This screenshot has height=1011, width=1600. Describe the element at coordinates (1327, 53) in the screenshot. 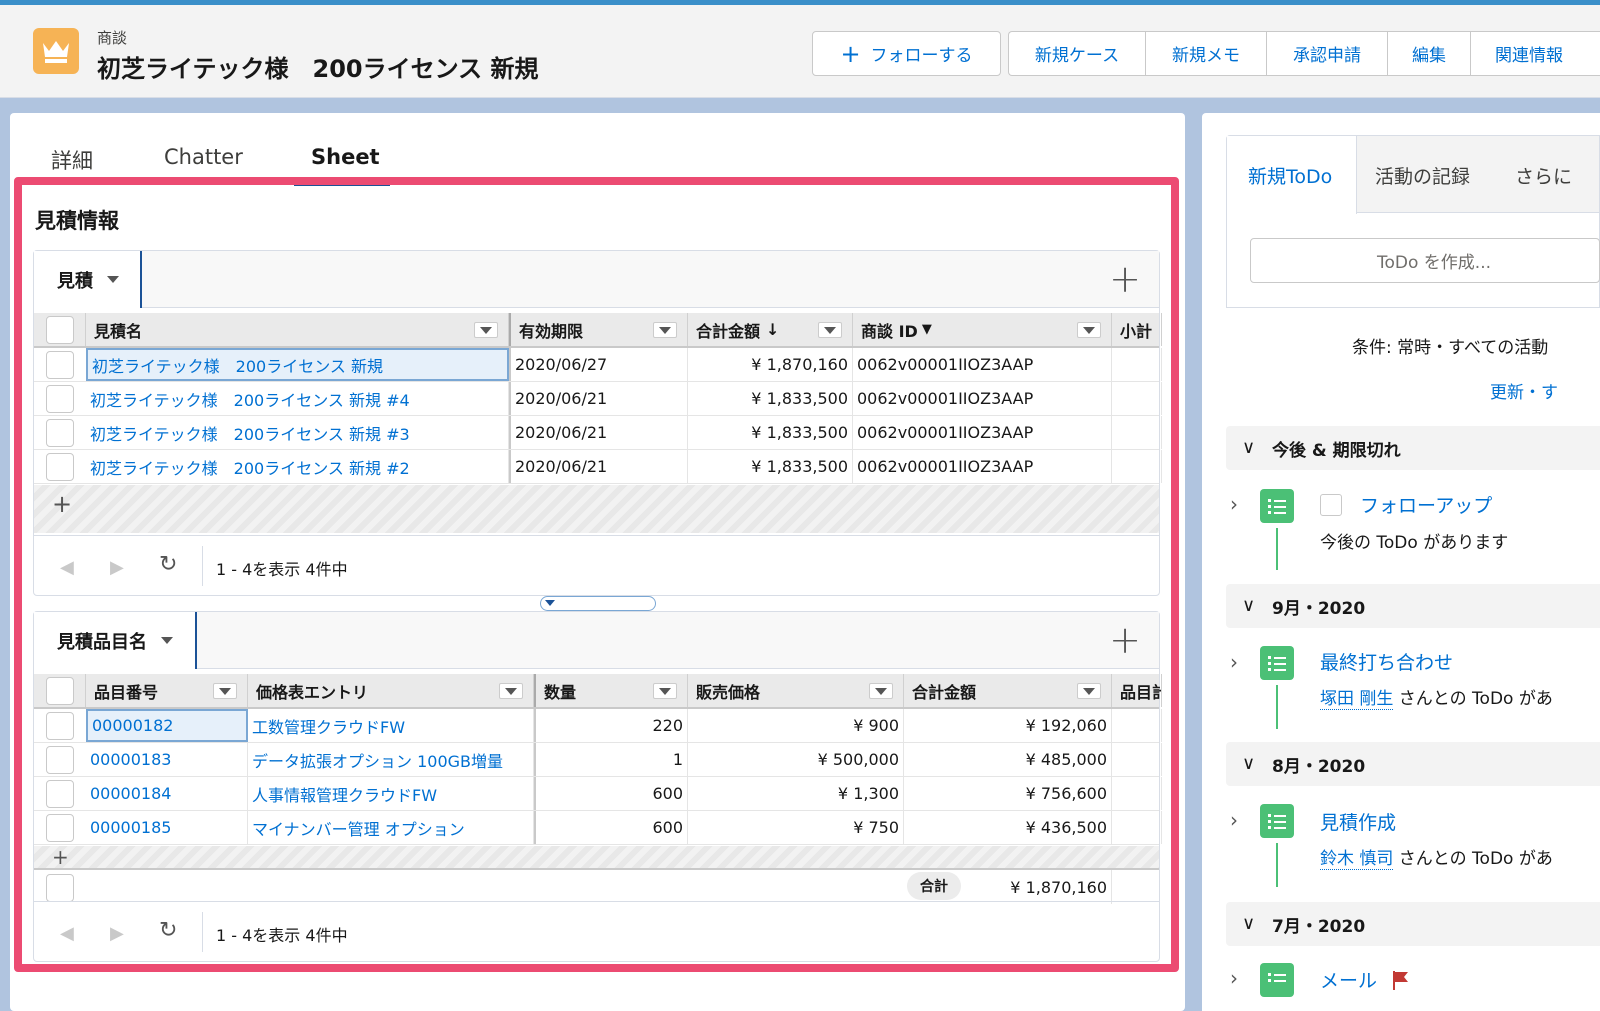

I see `submit-approval-button: 承認申請` at that location.